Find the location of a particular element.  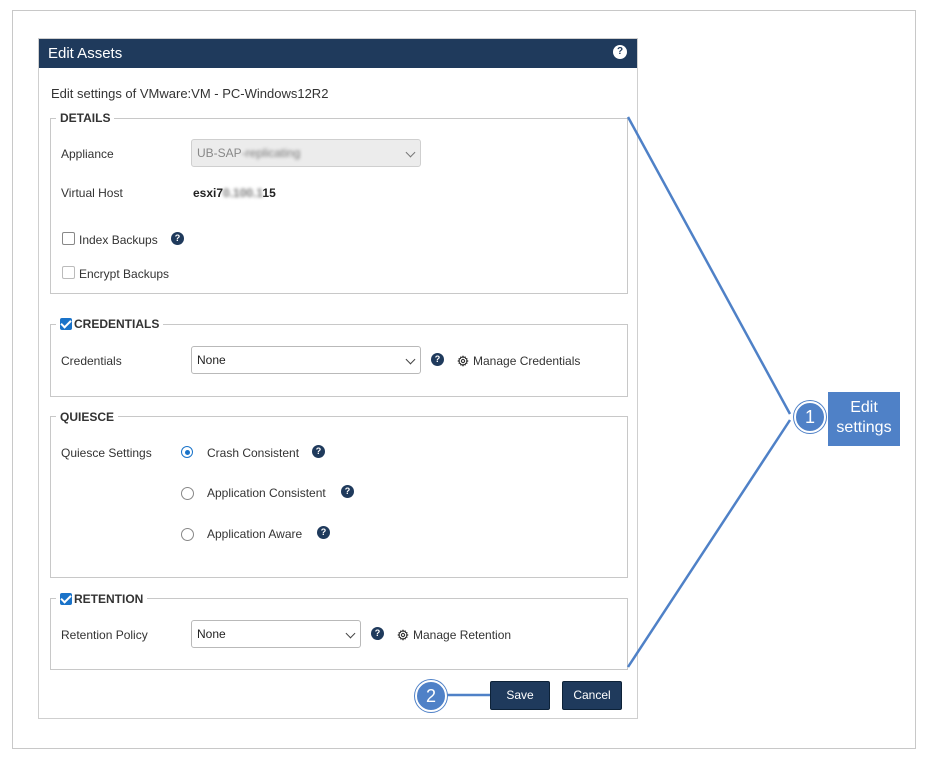

callout-2-badge: 2 is located at coordinates (431, 696).